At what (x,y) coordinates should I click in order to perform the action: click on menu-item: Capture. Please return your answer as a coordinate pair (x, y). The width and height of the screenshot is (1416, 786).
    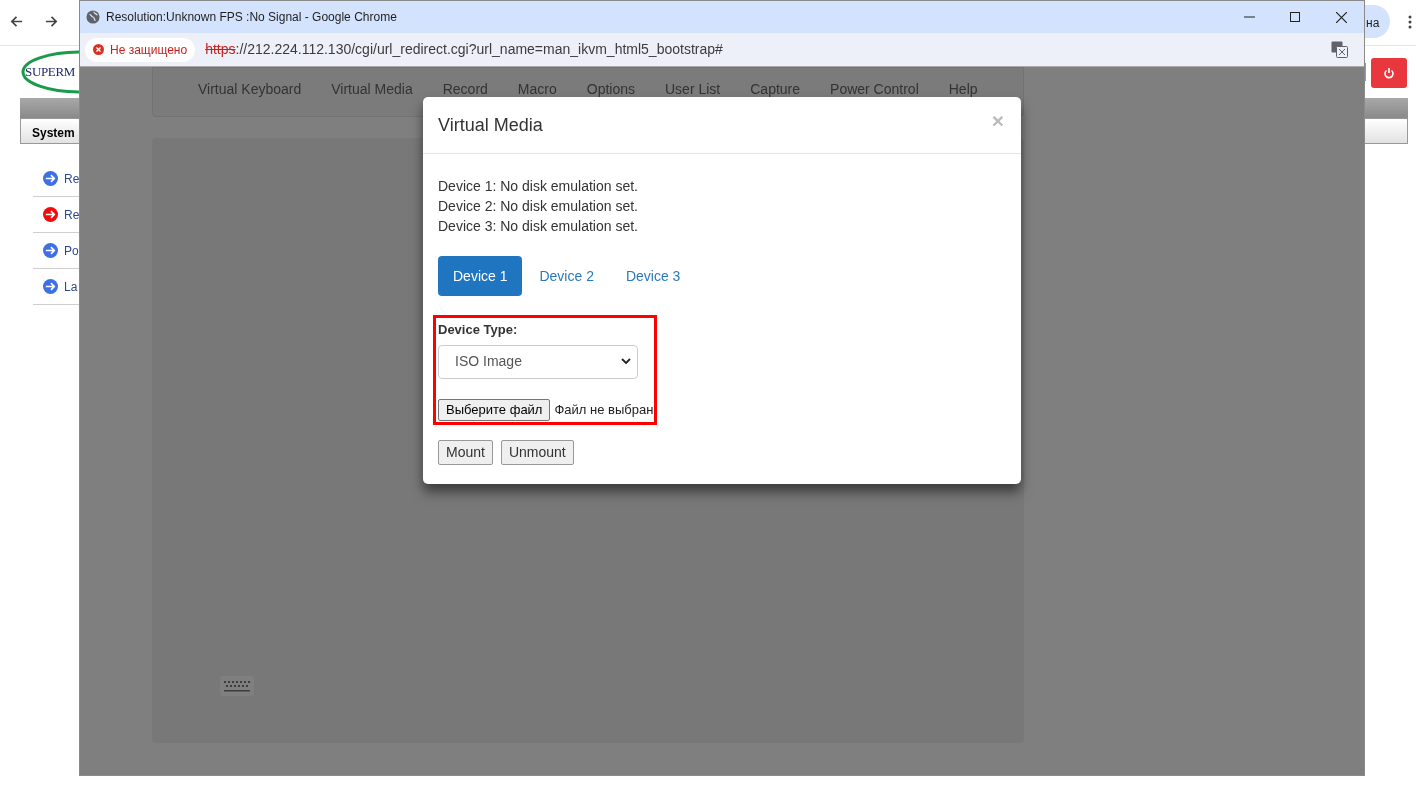
    Looking at the image, I should click on (775, 89).